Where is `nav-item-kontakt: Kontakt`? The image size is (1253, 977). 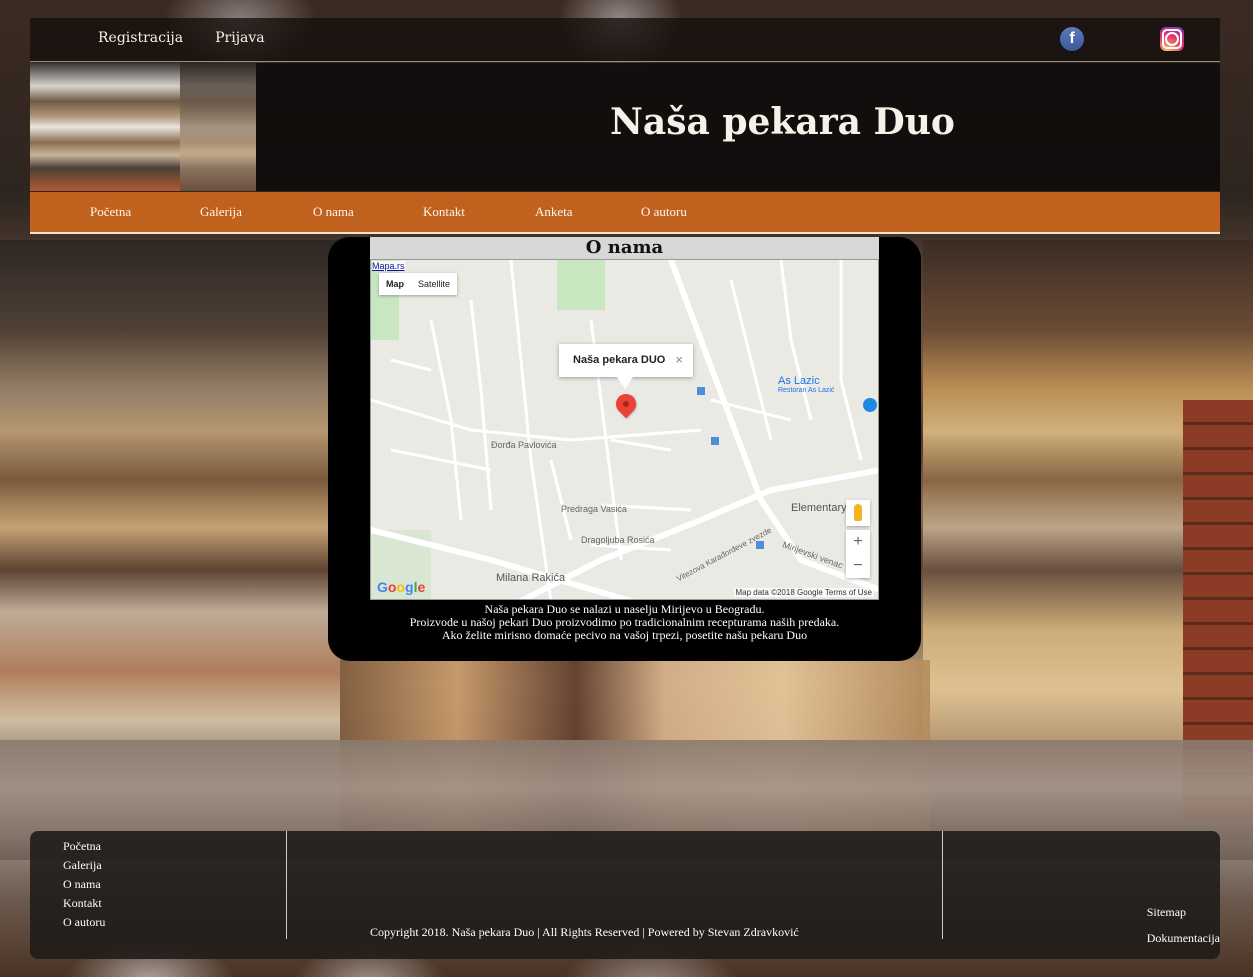 nav-item-kontakt: Kontakt is located at coordinates (444, 212).